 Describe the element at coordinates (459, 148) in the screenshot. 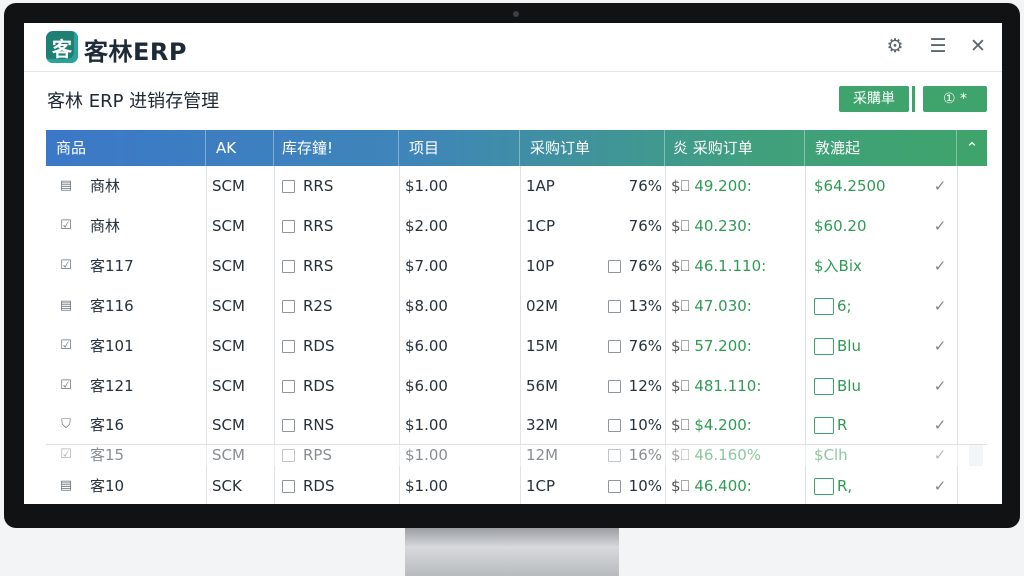

I see `col-header-item: 项目` at that location.